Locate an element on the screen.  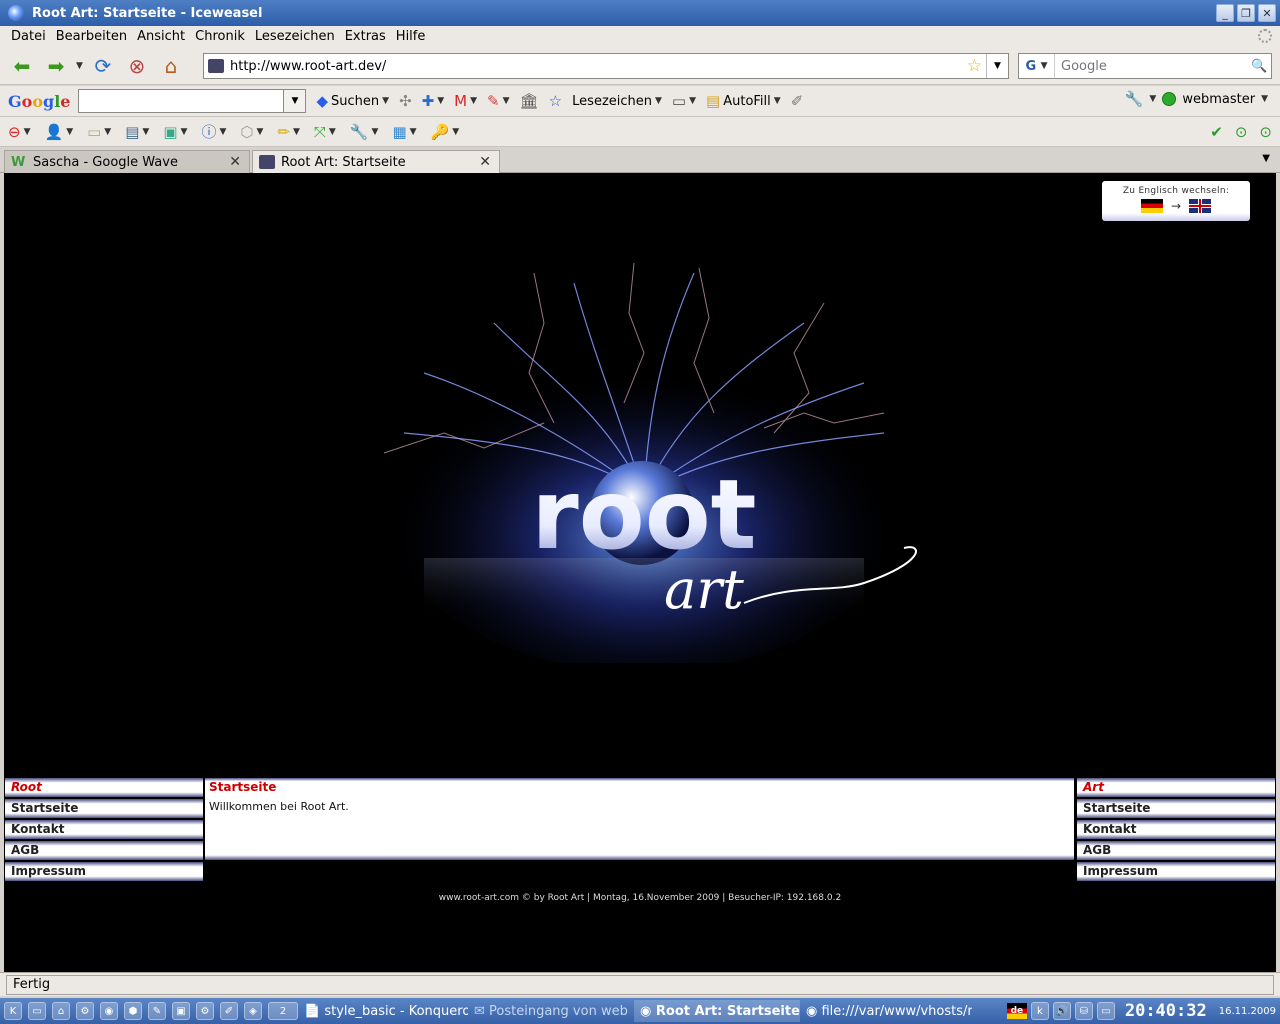
maximize-button: ❐ is located at coordinates (1246, 13).